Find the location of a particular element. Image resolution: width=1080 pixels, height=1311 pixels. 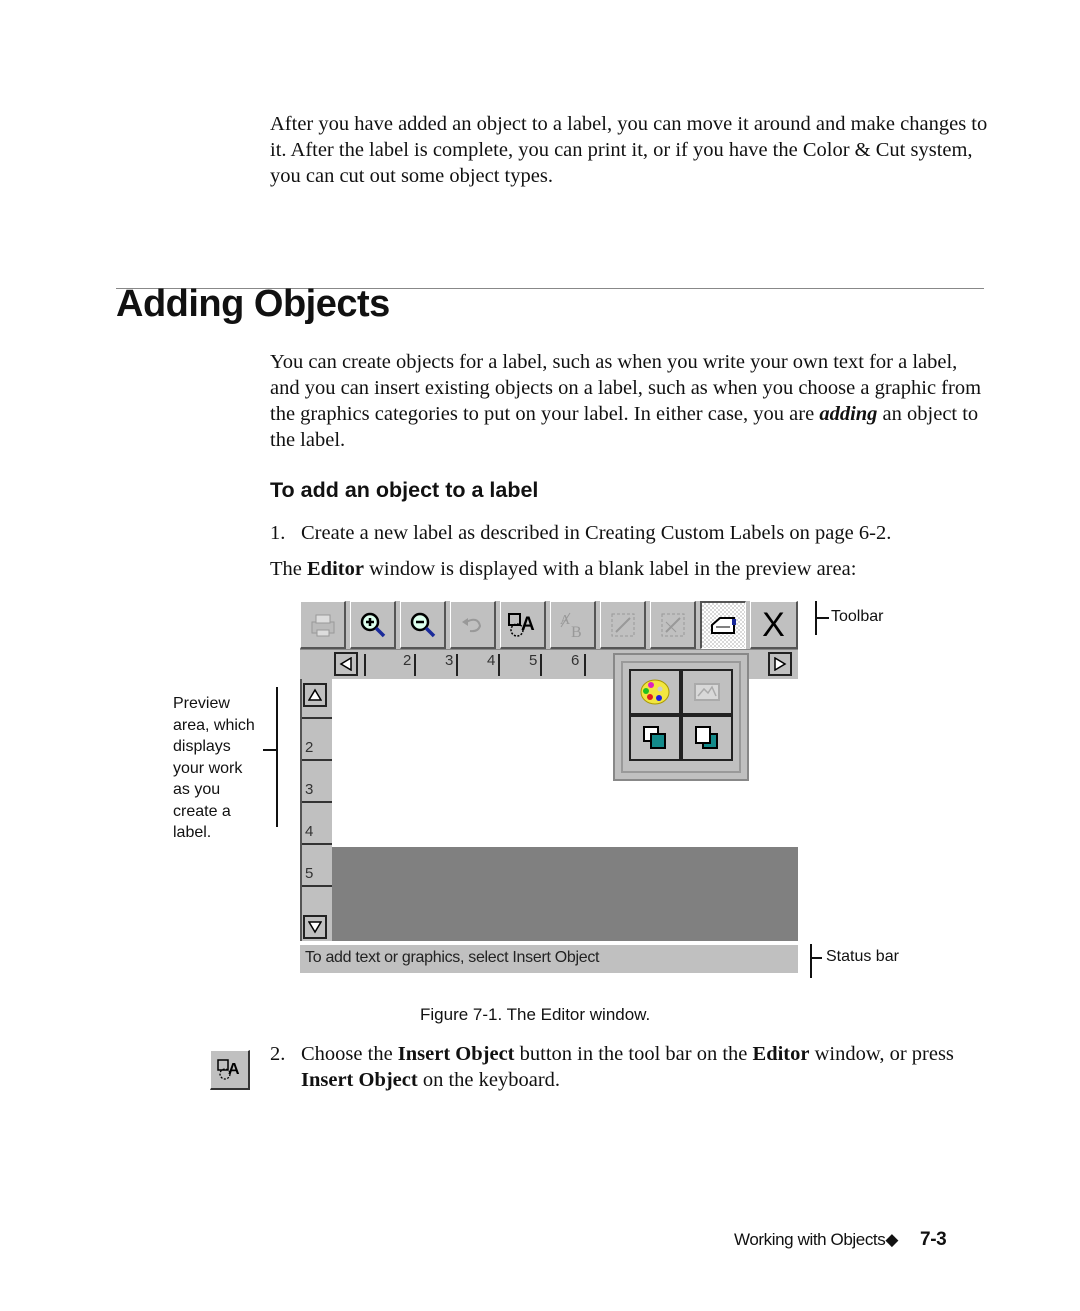

arrow-right-icon is located at coordinates (780, 664).